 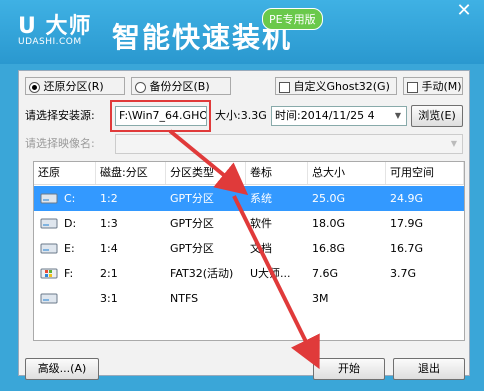 What do you see at coordinates (69, 273) in the screenshot?
I see `drive-letter: F:` at bounding box center [69, 273].